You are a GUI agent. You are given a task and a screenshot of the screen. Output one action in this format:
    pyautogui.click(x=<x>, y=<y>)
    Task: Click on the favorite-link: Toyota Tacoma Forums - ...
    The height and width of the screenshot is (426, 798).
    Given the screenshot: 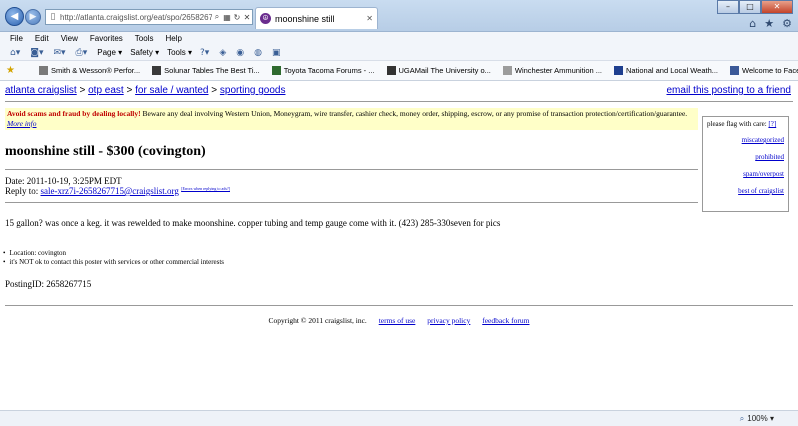 What is the action you would take?
    pyautogui.click(x=323, y=70)
    